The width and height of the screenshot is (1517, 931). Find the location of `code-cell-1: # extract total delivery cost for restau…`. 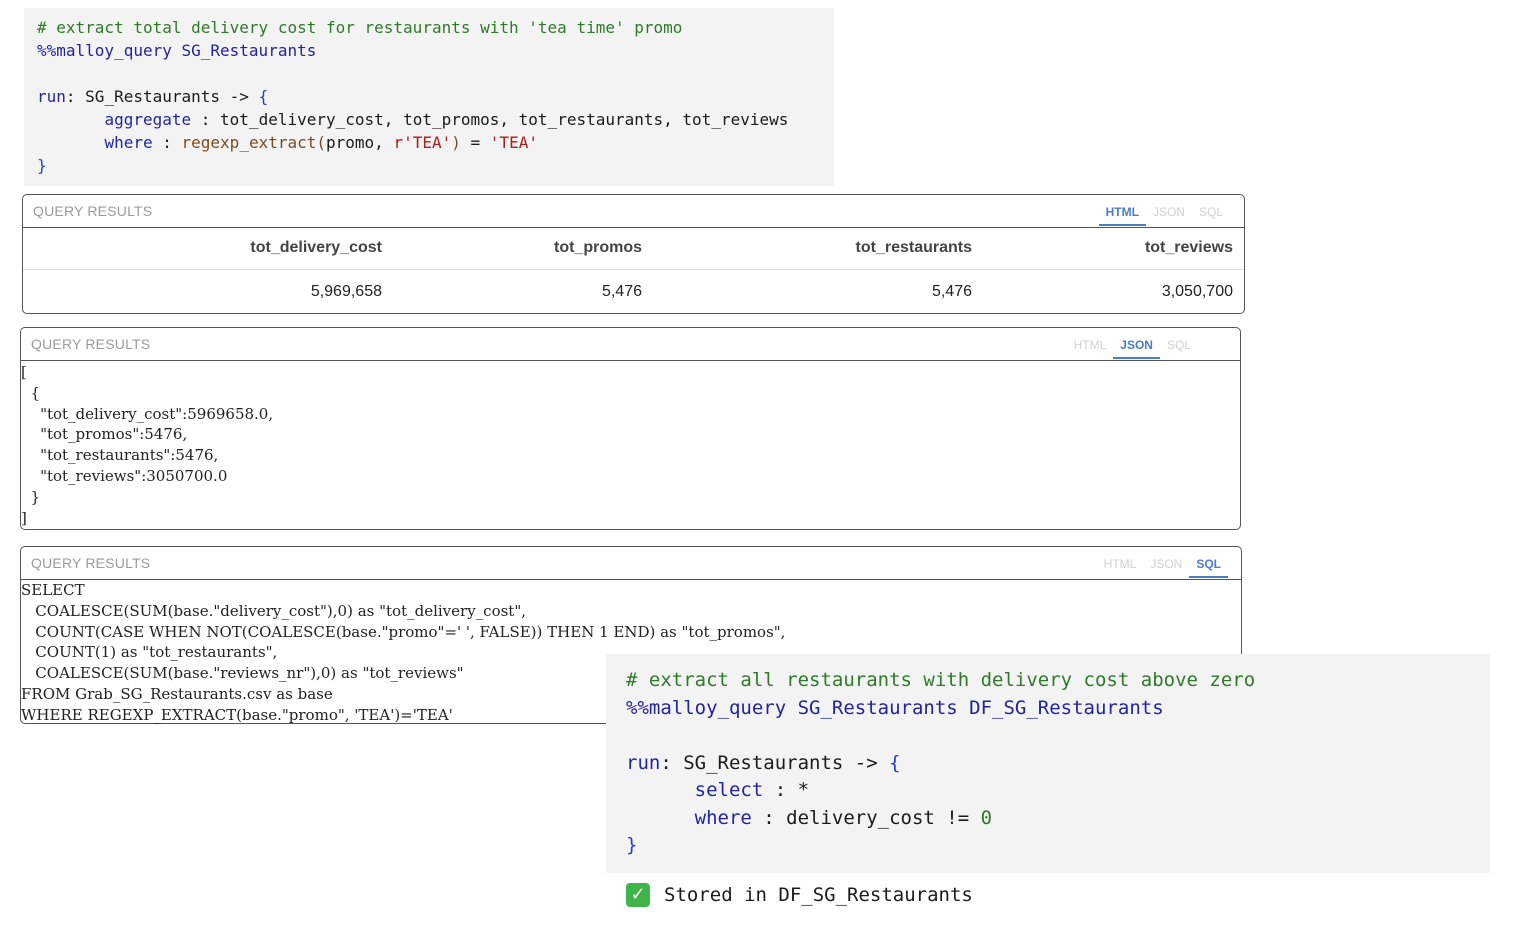

code-cell-1: # extract total delivery cost for restau… is located at coordinates (429, 97).